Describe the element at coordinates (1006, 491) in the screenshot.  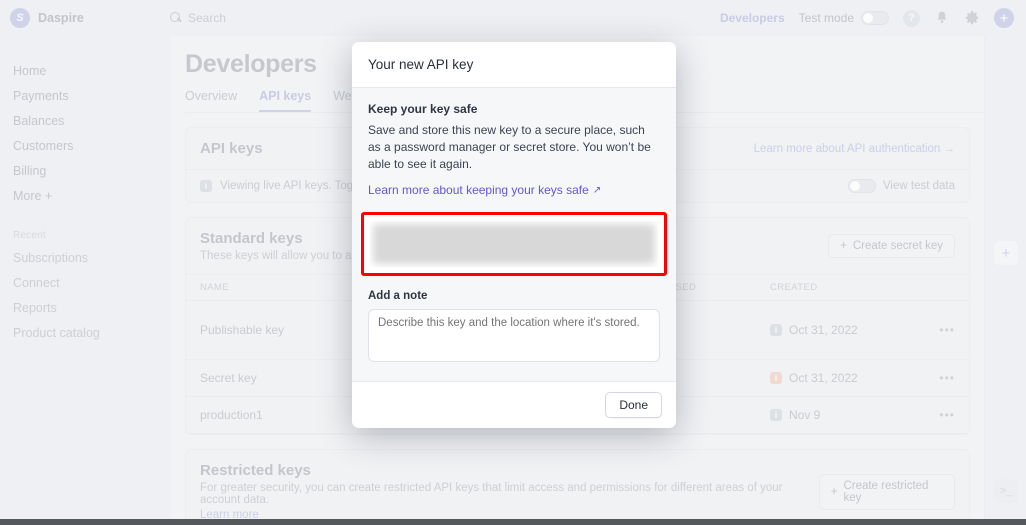
I see `terminal-icon: >_` at that location.